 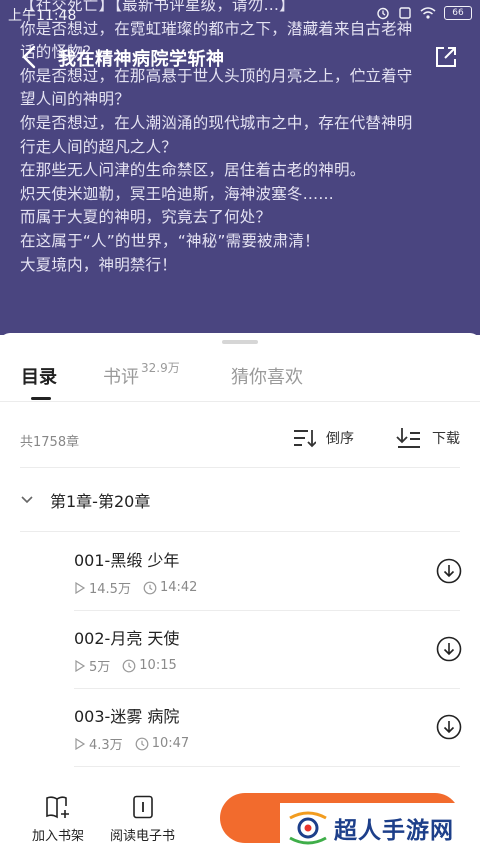 What do you see at coordinates (100, 667) in the screenshot?
I see `play-count-value: 5万` at bounding box center [100, 667].